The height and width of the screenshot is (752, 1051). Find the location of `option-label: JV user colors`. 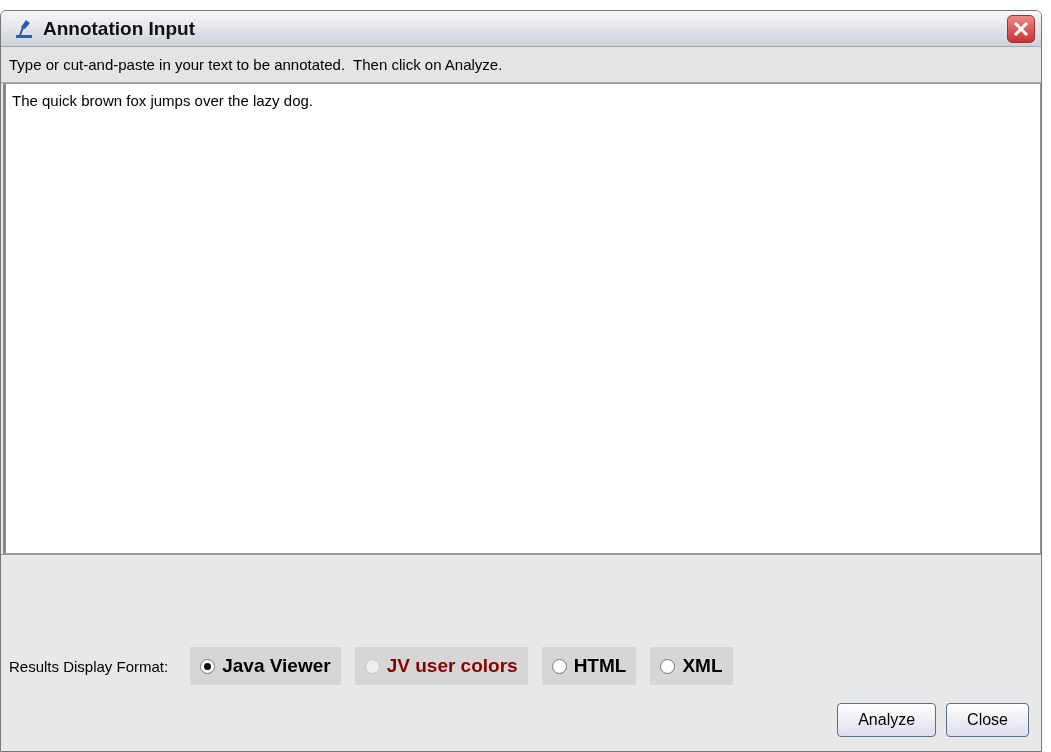

option-label: JV user colors is located at coordinates (452, 666).